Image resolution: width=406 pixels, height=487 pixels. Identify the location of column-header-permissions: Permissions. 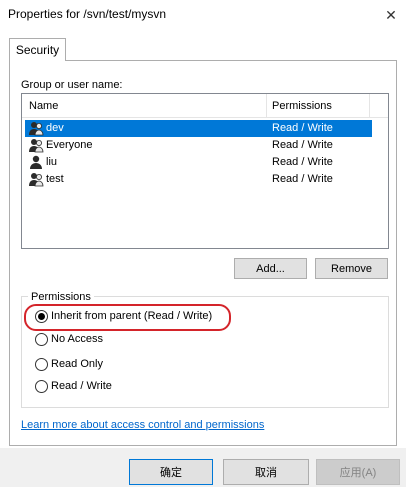
(302, 106).